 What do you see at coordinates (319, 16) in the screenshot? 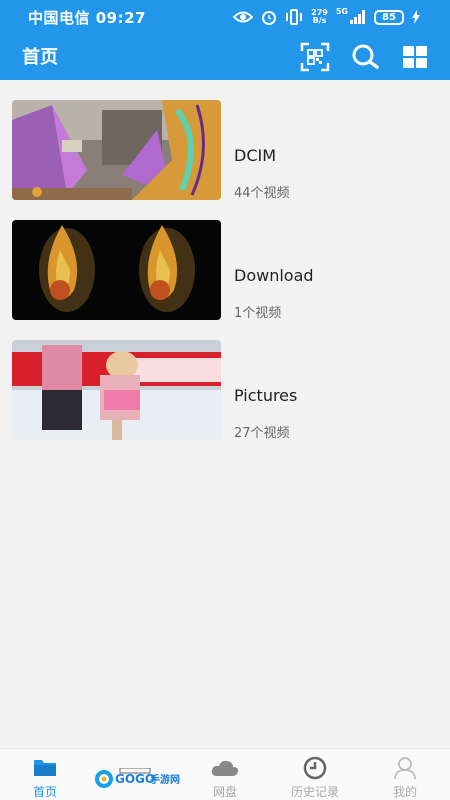
I see `net-speed: 279 B/s` at bounding box center [319, 16].